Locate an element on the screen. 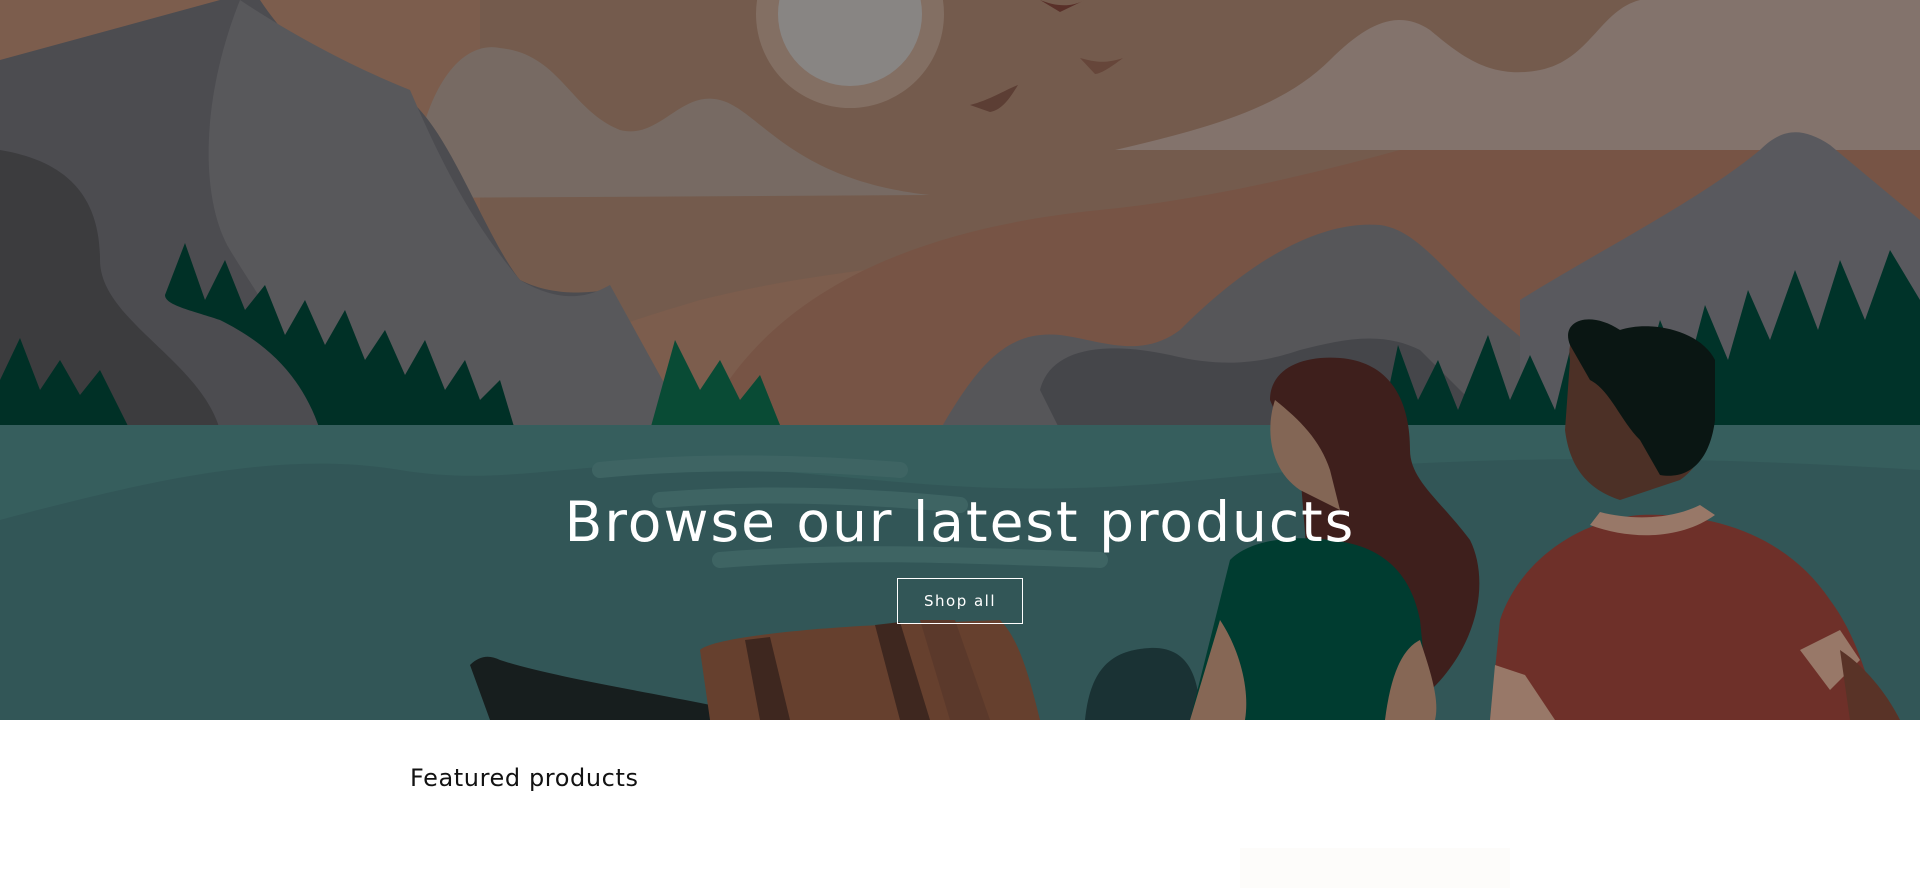 The width and height of the screenshot is (1920, 888). product-card is located at coordinates (1375, 868).